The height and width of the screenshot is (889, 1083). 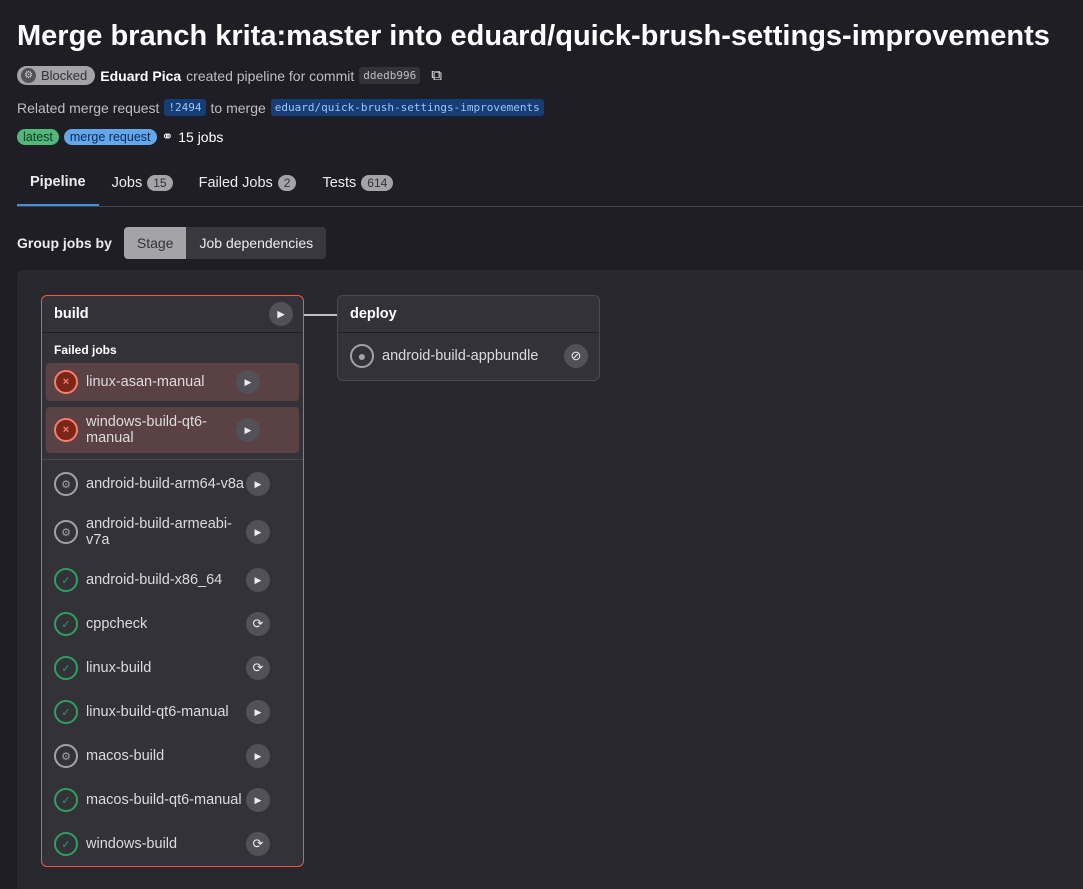 What do you see at coordinates (436, 75) in the screenshot?
I see `copy-icon: ⧉` at bounding box center [436, 75].